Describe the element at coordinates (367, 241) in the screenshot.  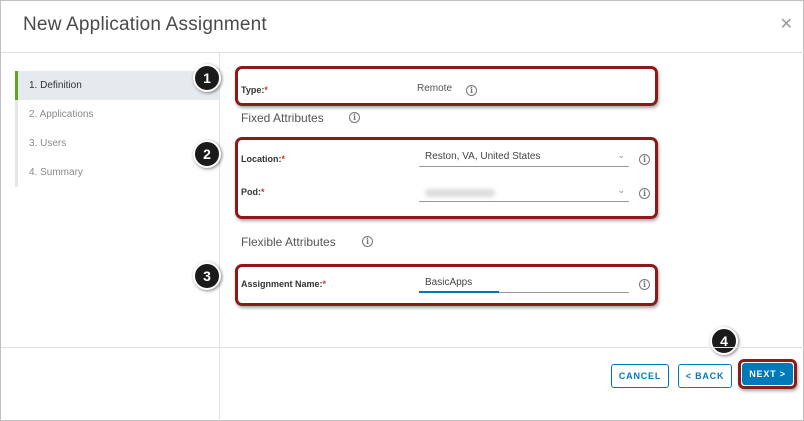
I see `flexible-attributes-info-icon: i` at that location.